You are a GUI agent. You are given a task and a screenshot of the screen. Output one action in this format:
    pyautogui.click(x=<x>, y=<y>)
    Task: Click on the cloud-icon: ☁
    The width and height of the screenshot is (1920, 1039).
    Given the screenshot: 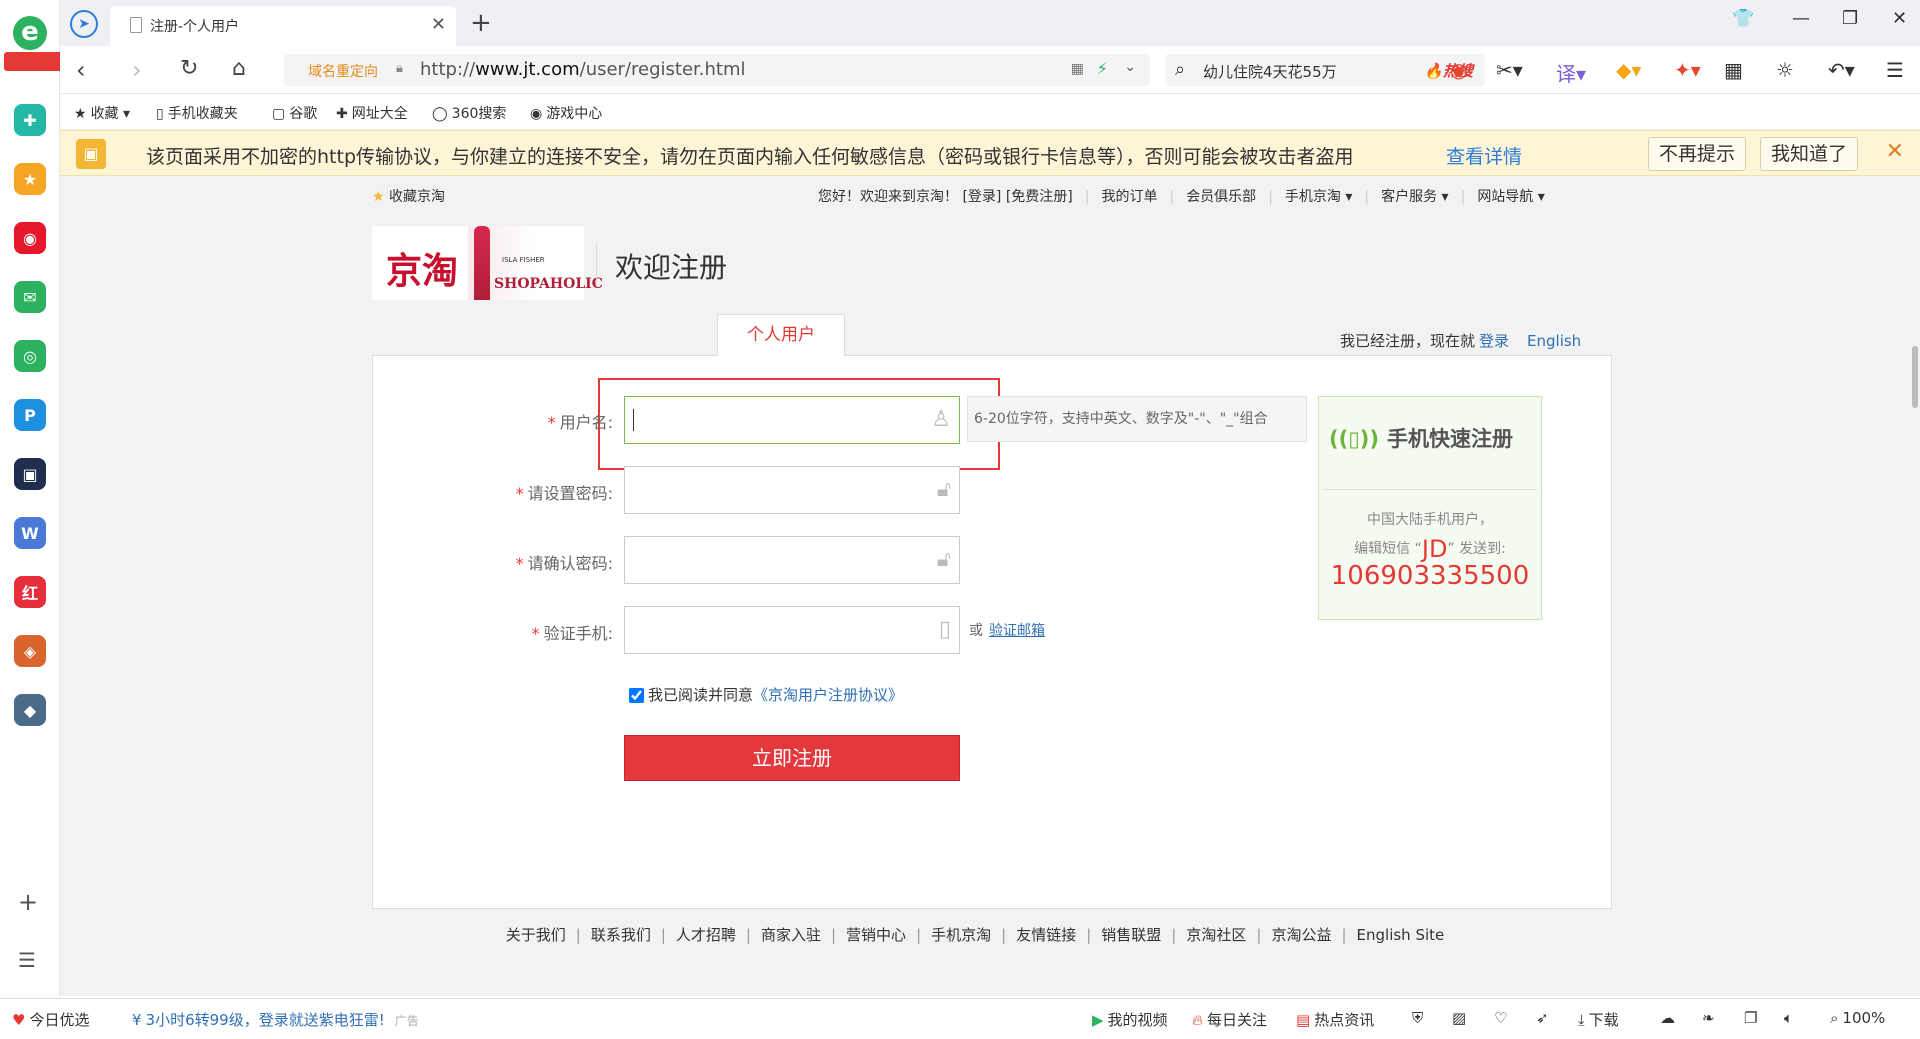 What is the action you would take?
    pyautogui.click(x=1667, y=1018)
    